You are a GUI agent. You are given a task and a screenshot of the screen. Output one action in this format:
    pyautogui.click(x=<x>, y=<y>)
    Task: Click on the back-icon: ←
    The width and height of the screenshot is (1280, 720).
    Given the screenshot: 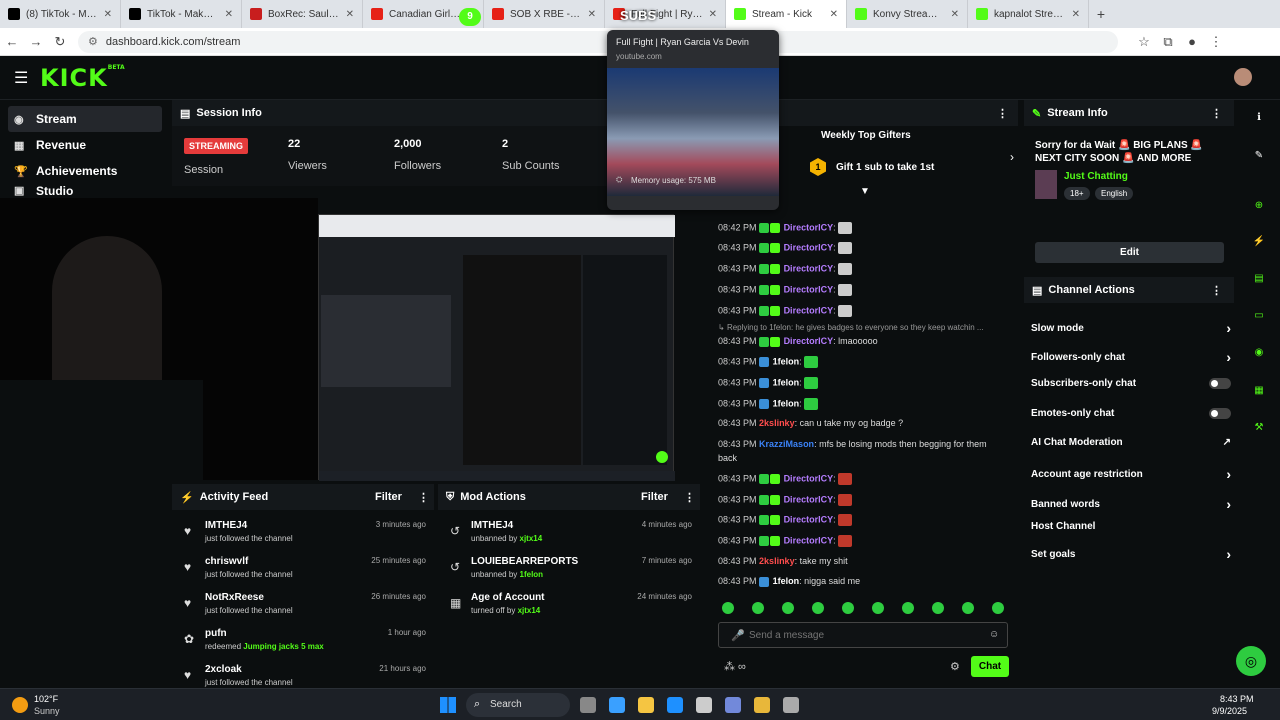 What is the action you would take?
    pyautogui.click(x=12, y=41)
    